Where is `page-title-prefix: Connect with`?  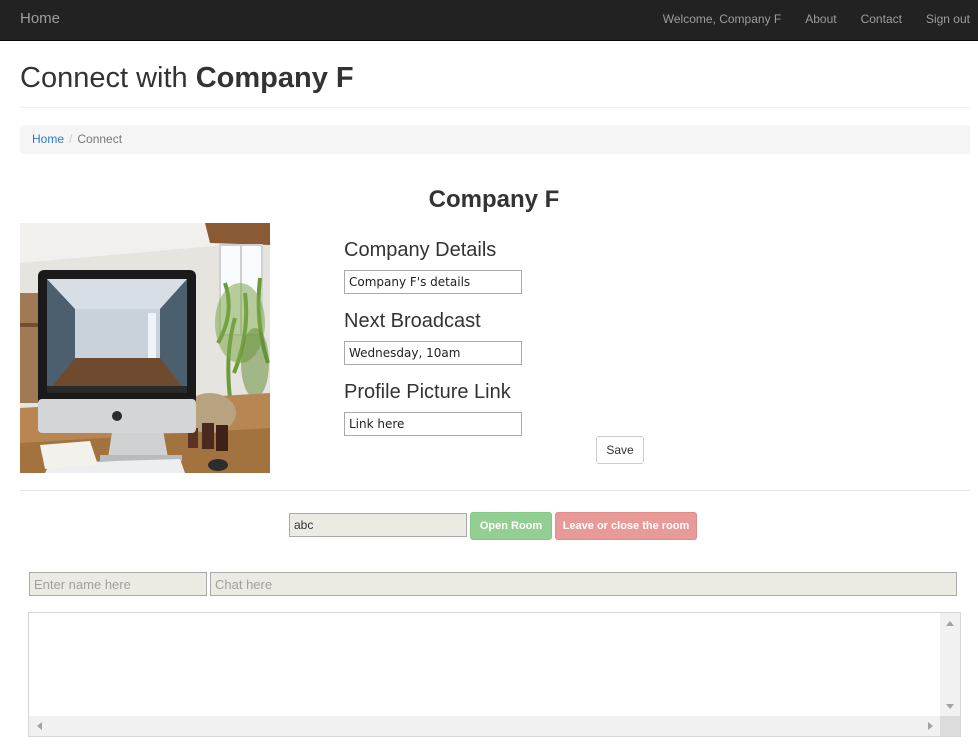 page-title-prefix: Connect with is located at coordinates (104, 78).